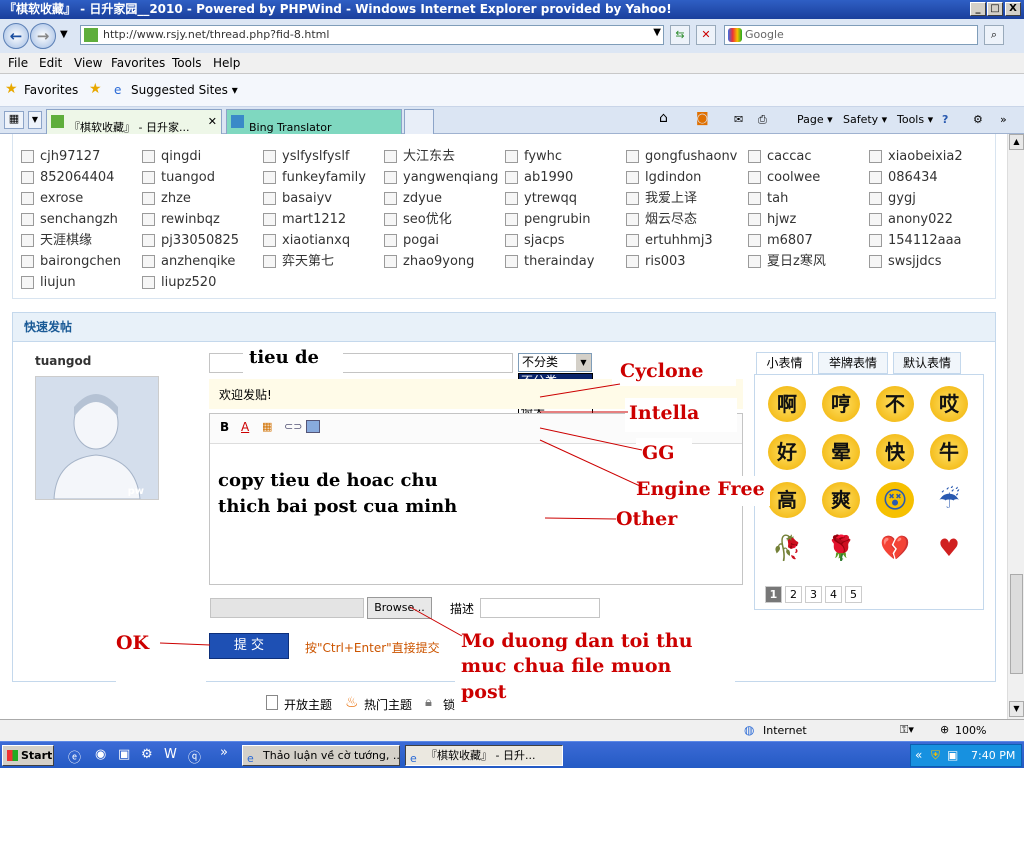 The image size is (1024, 861). I want to click on start-label: Start, so click(37, 755).